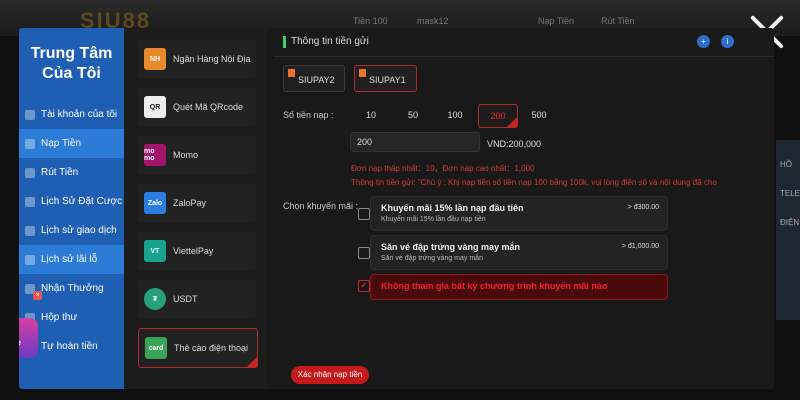 This screenshot has width=800, height=400. Describe the element at coordinates (413, 115) in the screenshot. I see `amount-option-50: 50` at that location.